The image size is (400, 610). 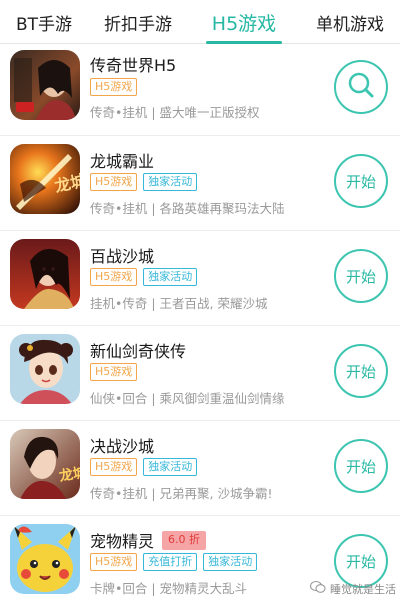 I want to click on sword-fairy-icon, so click(x=45, y=369).